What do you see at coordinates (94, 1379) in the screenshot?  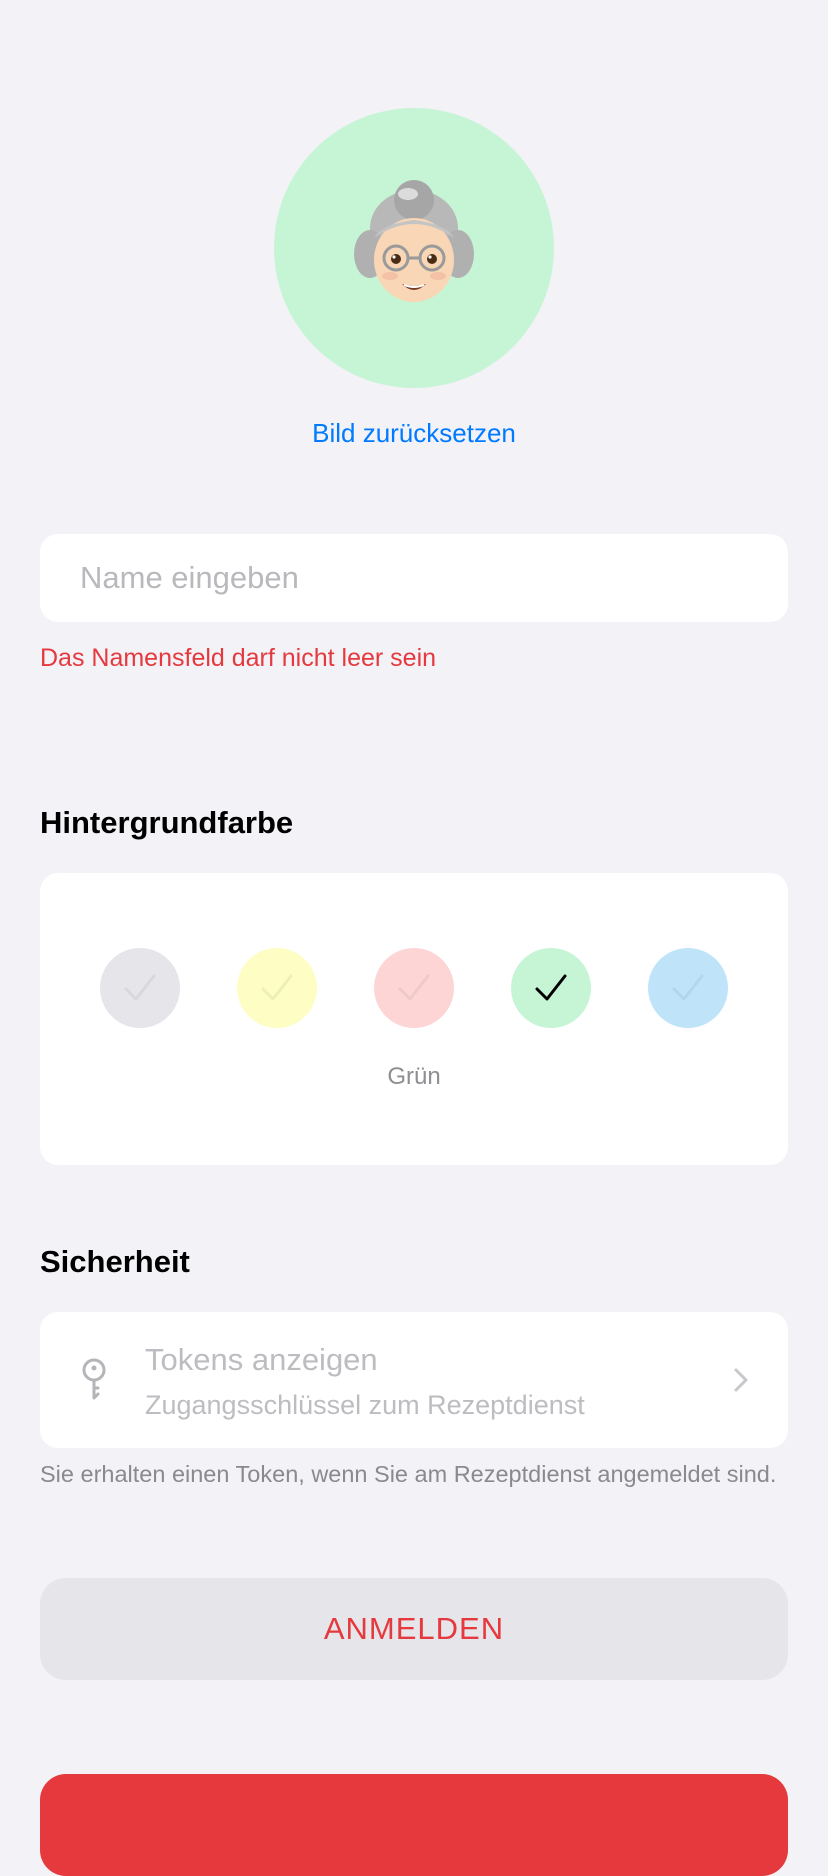 I see `key-icon` at bounding box center [94, 1379].